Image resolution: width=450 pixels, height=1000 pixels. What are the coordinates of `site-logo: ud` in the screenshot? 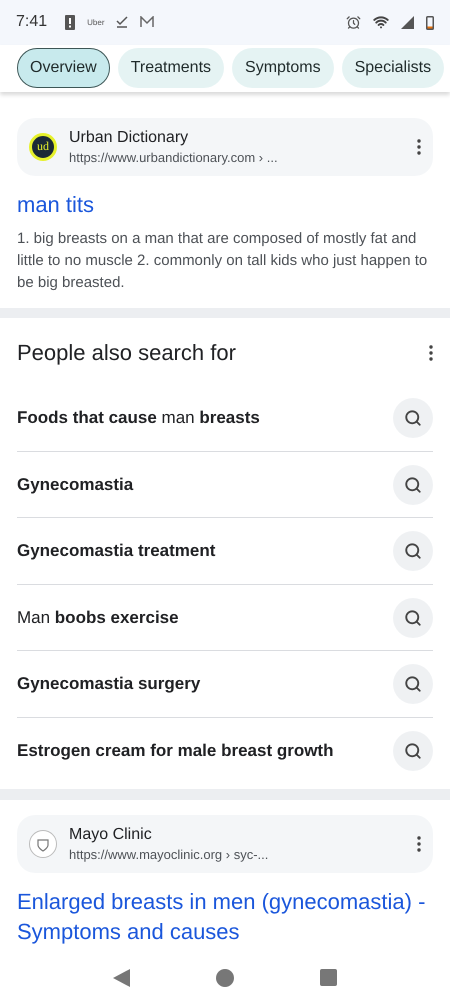 It's located at (43, 146).